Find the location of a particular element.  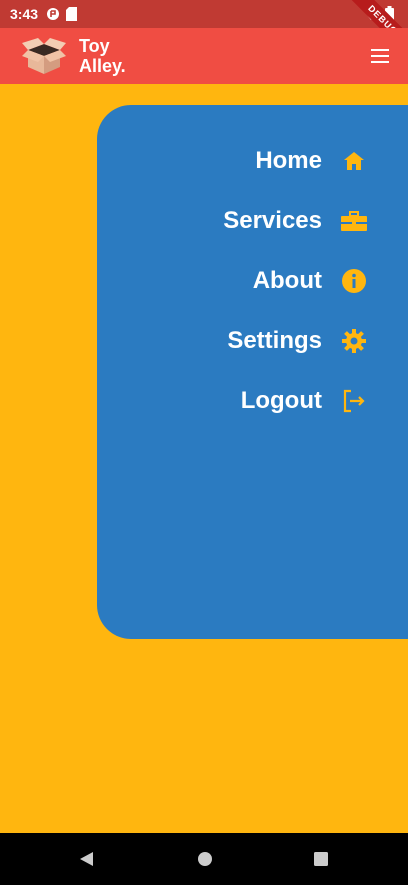

nav-item-logout: Logout is located at coordinates (304, 401).